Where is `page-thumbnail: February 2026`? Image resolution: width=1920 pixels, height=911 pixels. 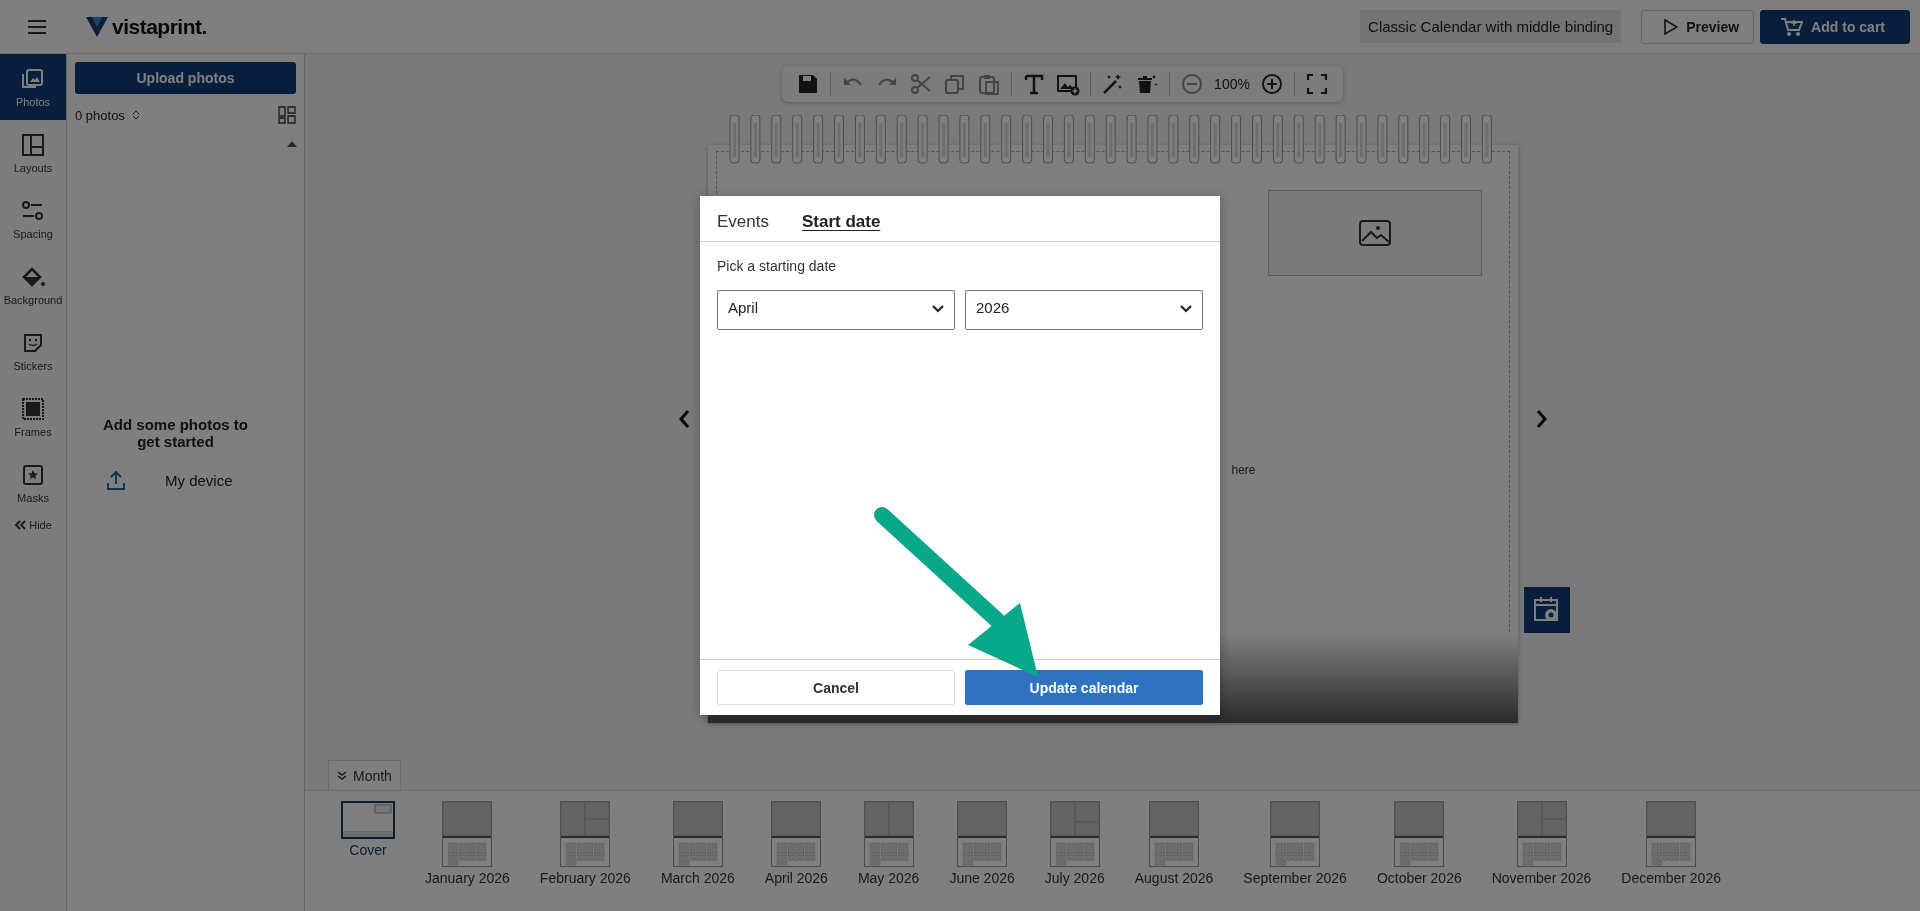 page-thumbnail: February 2026 is located at coordinates (585, 843).